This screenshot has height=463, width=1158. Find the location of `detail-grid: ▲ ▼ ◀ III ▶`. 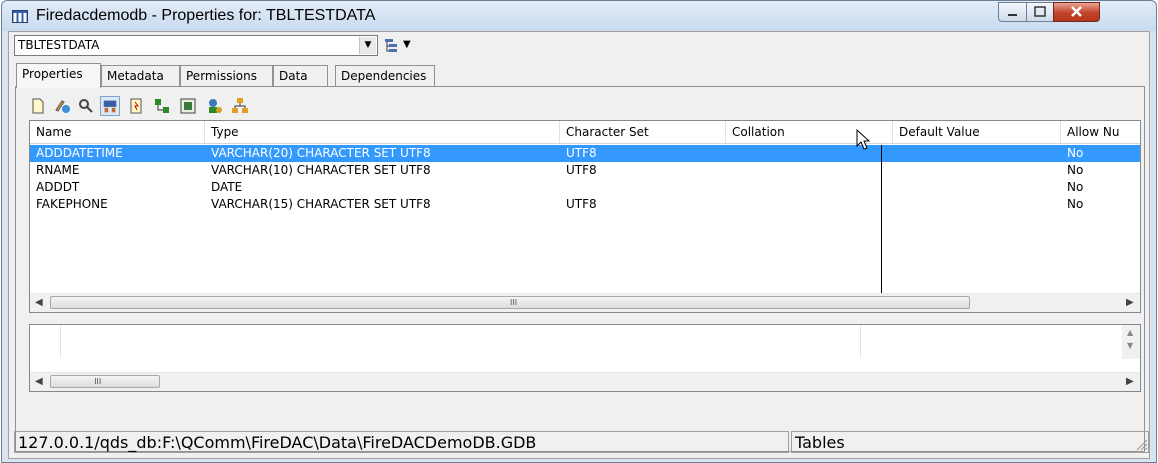

detail-grid: ▲ ▼ ◀ III ▶ is located at coordinates (585, 358).